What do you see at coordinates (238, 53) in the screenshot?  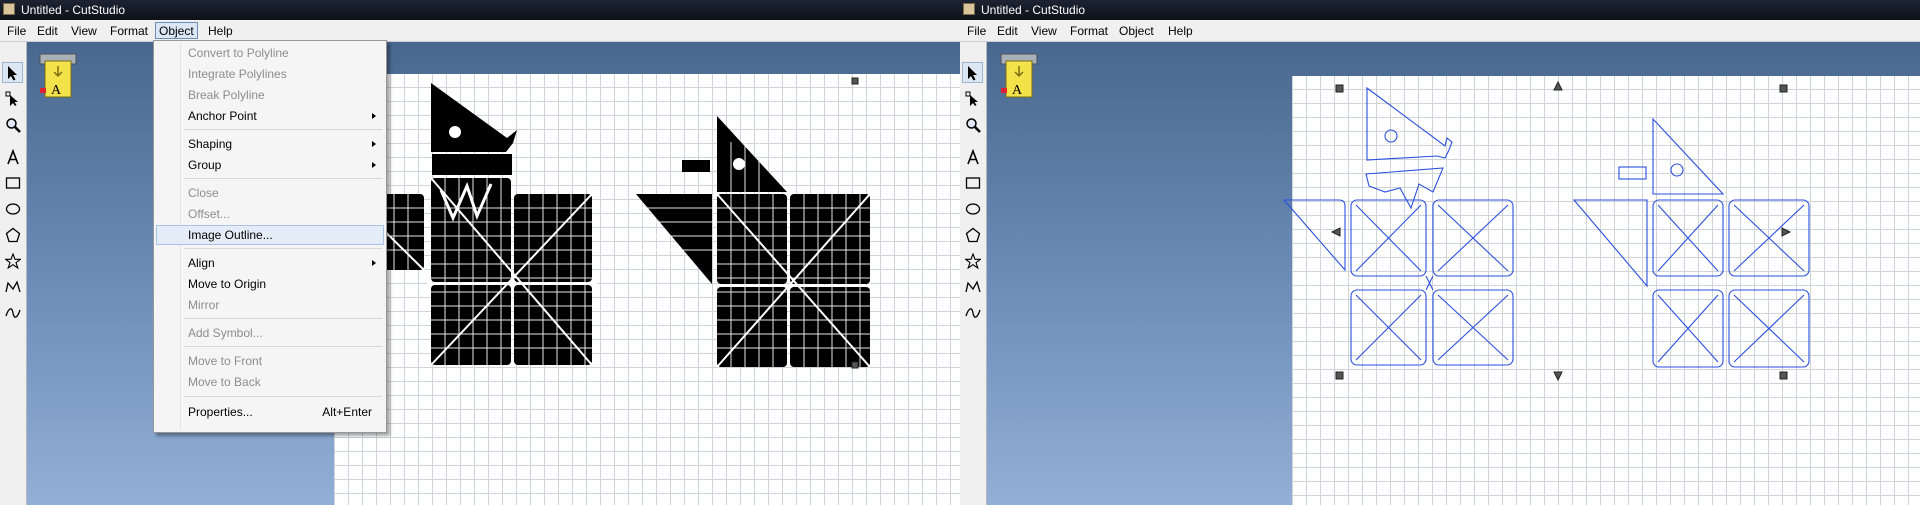 I see `menu-item-label: Convert to Polyline` at bounding box center [238, 53].